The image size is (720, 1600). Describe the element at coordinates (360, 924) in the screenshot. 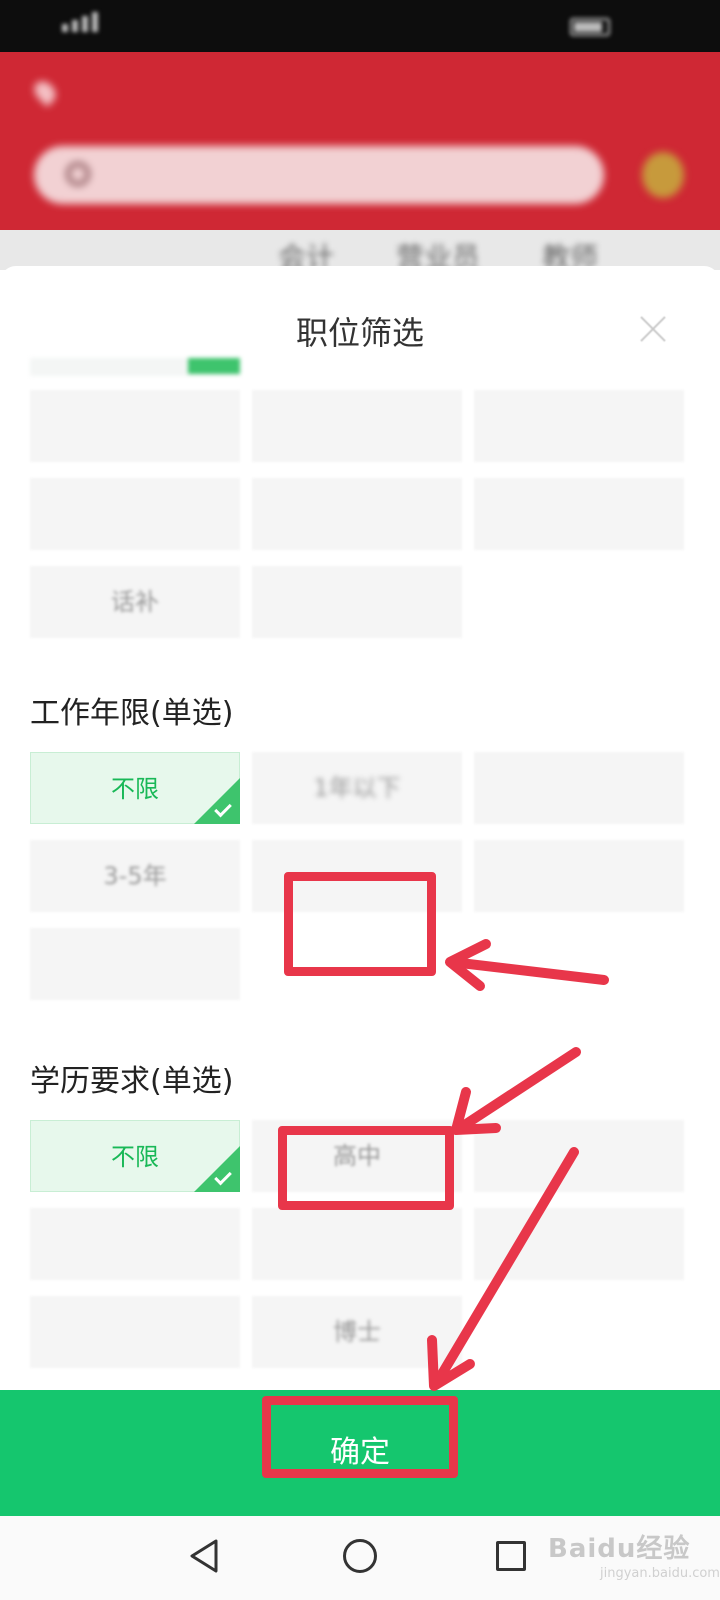

I see `annotation-box-empty` at that location.